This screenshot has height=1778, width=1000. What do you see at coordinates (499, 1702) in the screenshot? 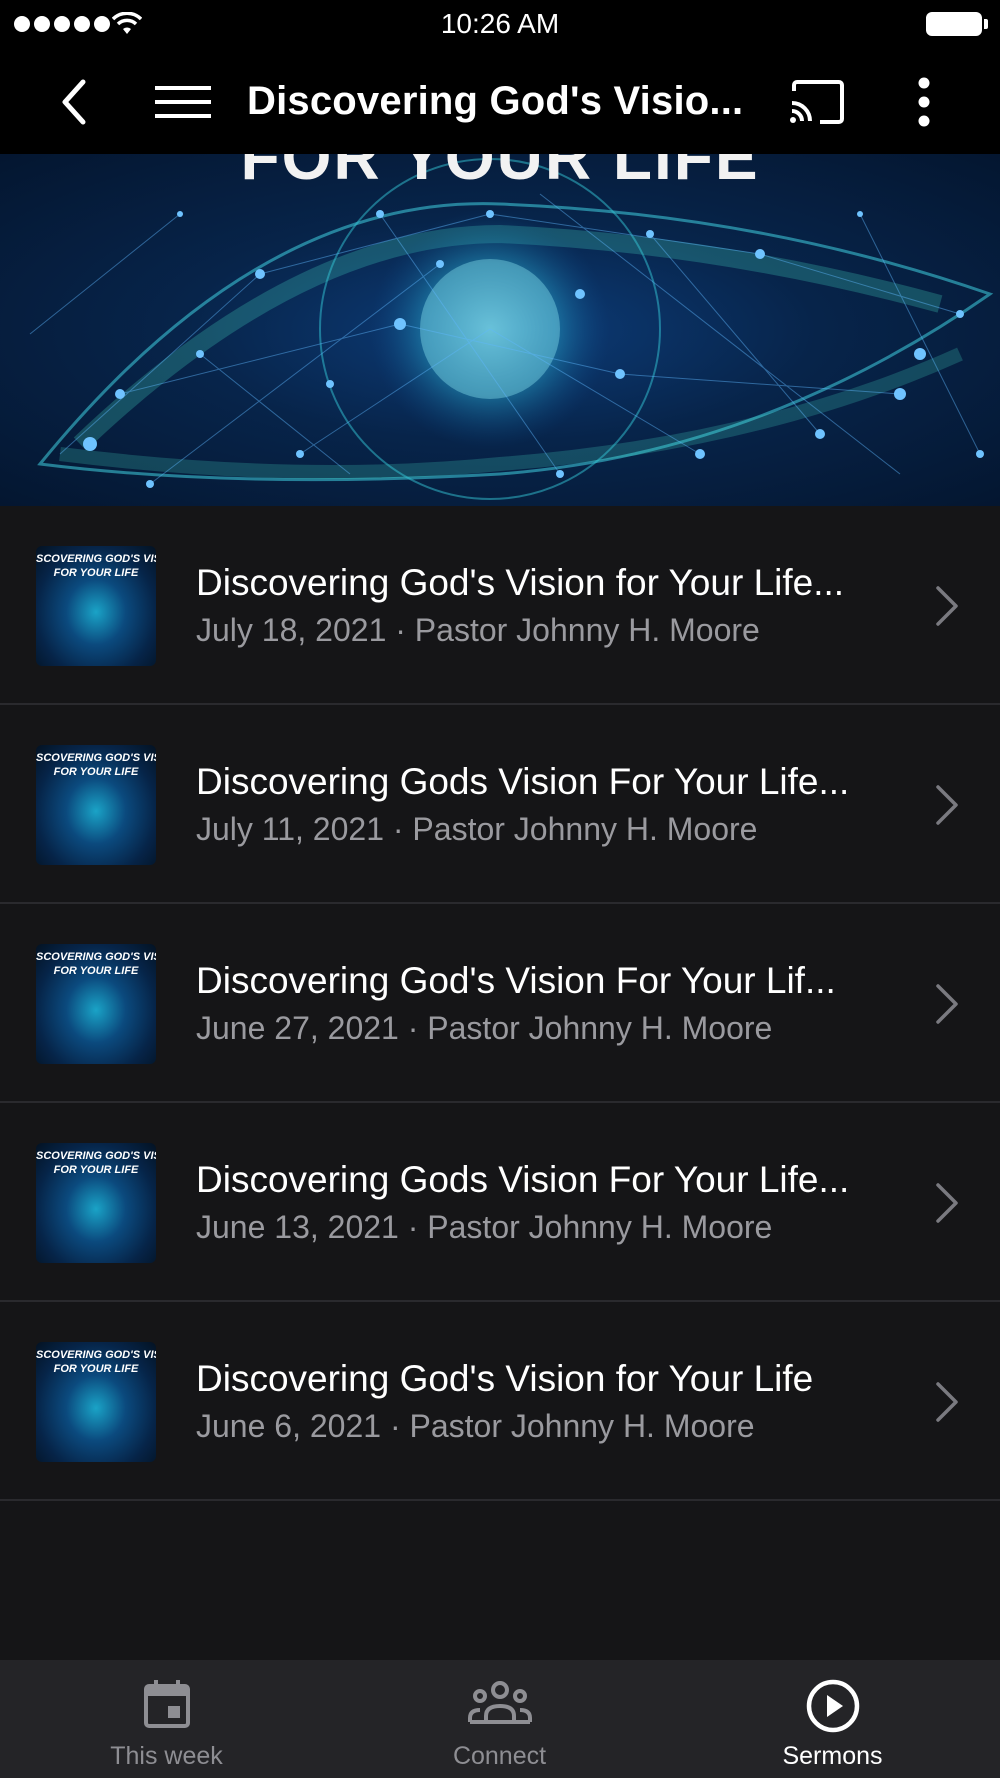
I see `people-icon` at bounding box center [499, 1702].